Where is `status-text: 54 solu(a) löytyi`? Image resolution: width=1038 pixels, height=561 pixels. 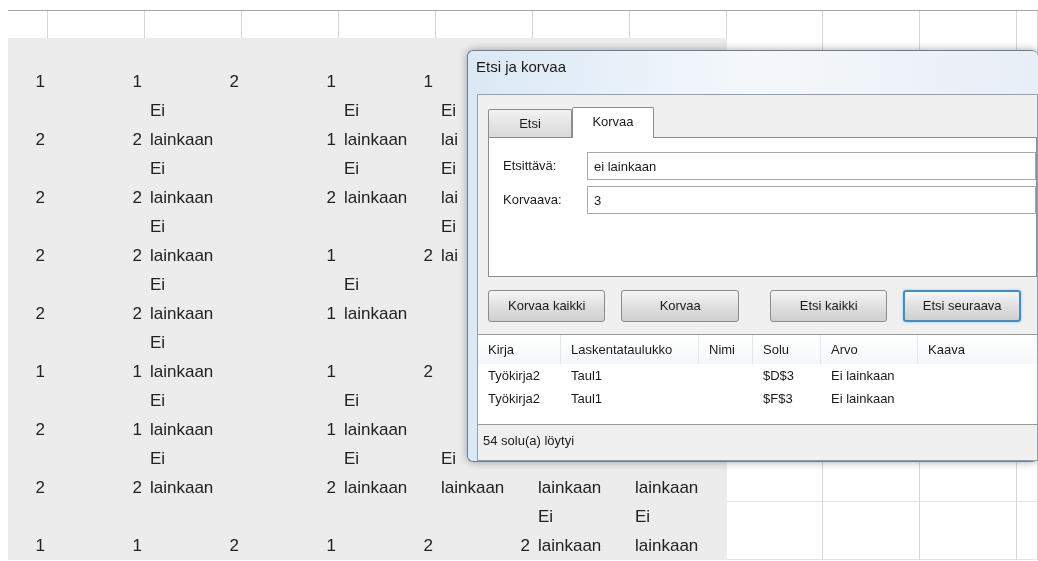
status-text: 54 solu(a) löytyi is located at coordinates (529, 441).